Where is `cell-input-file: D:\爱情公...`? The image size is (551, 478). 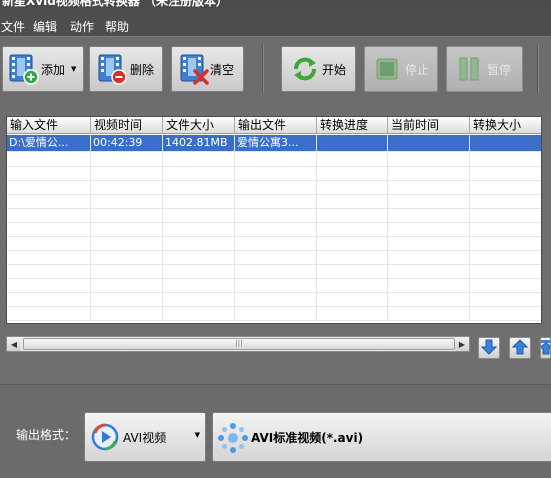 cell-input-file: D:\爱情公... is located at coordinates (49, 143).